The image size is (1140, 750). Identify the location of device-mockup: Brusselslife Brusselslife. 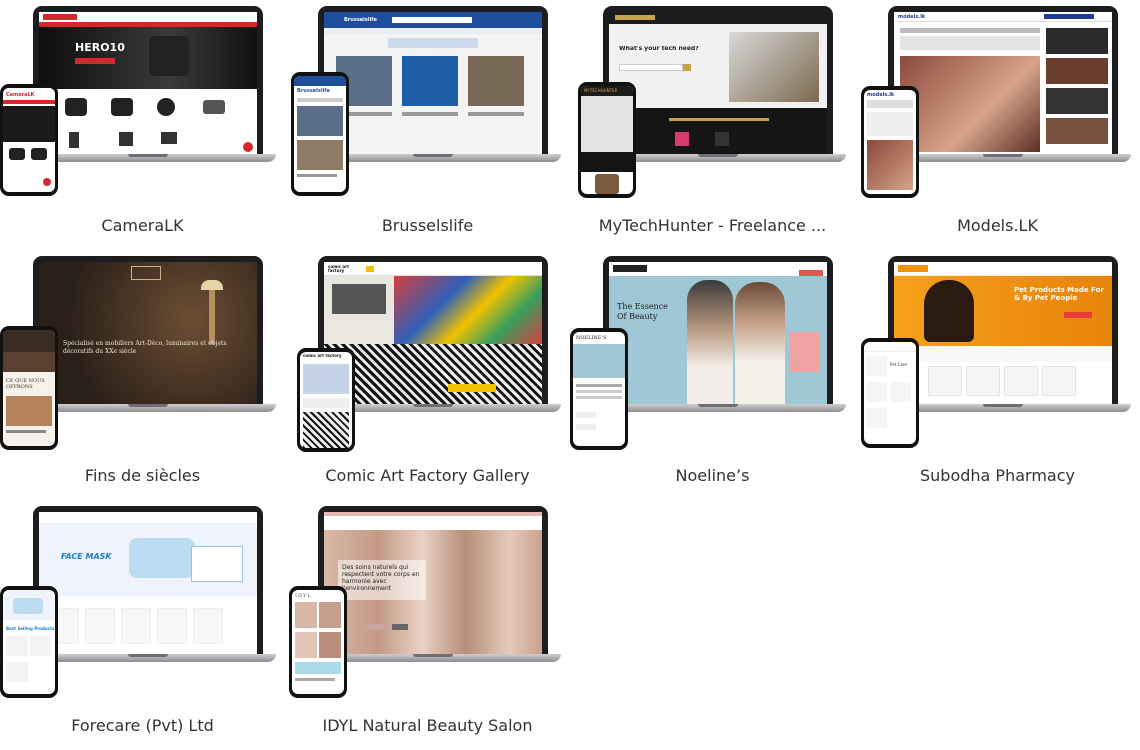
(427, 102).